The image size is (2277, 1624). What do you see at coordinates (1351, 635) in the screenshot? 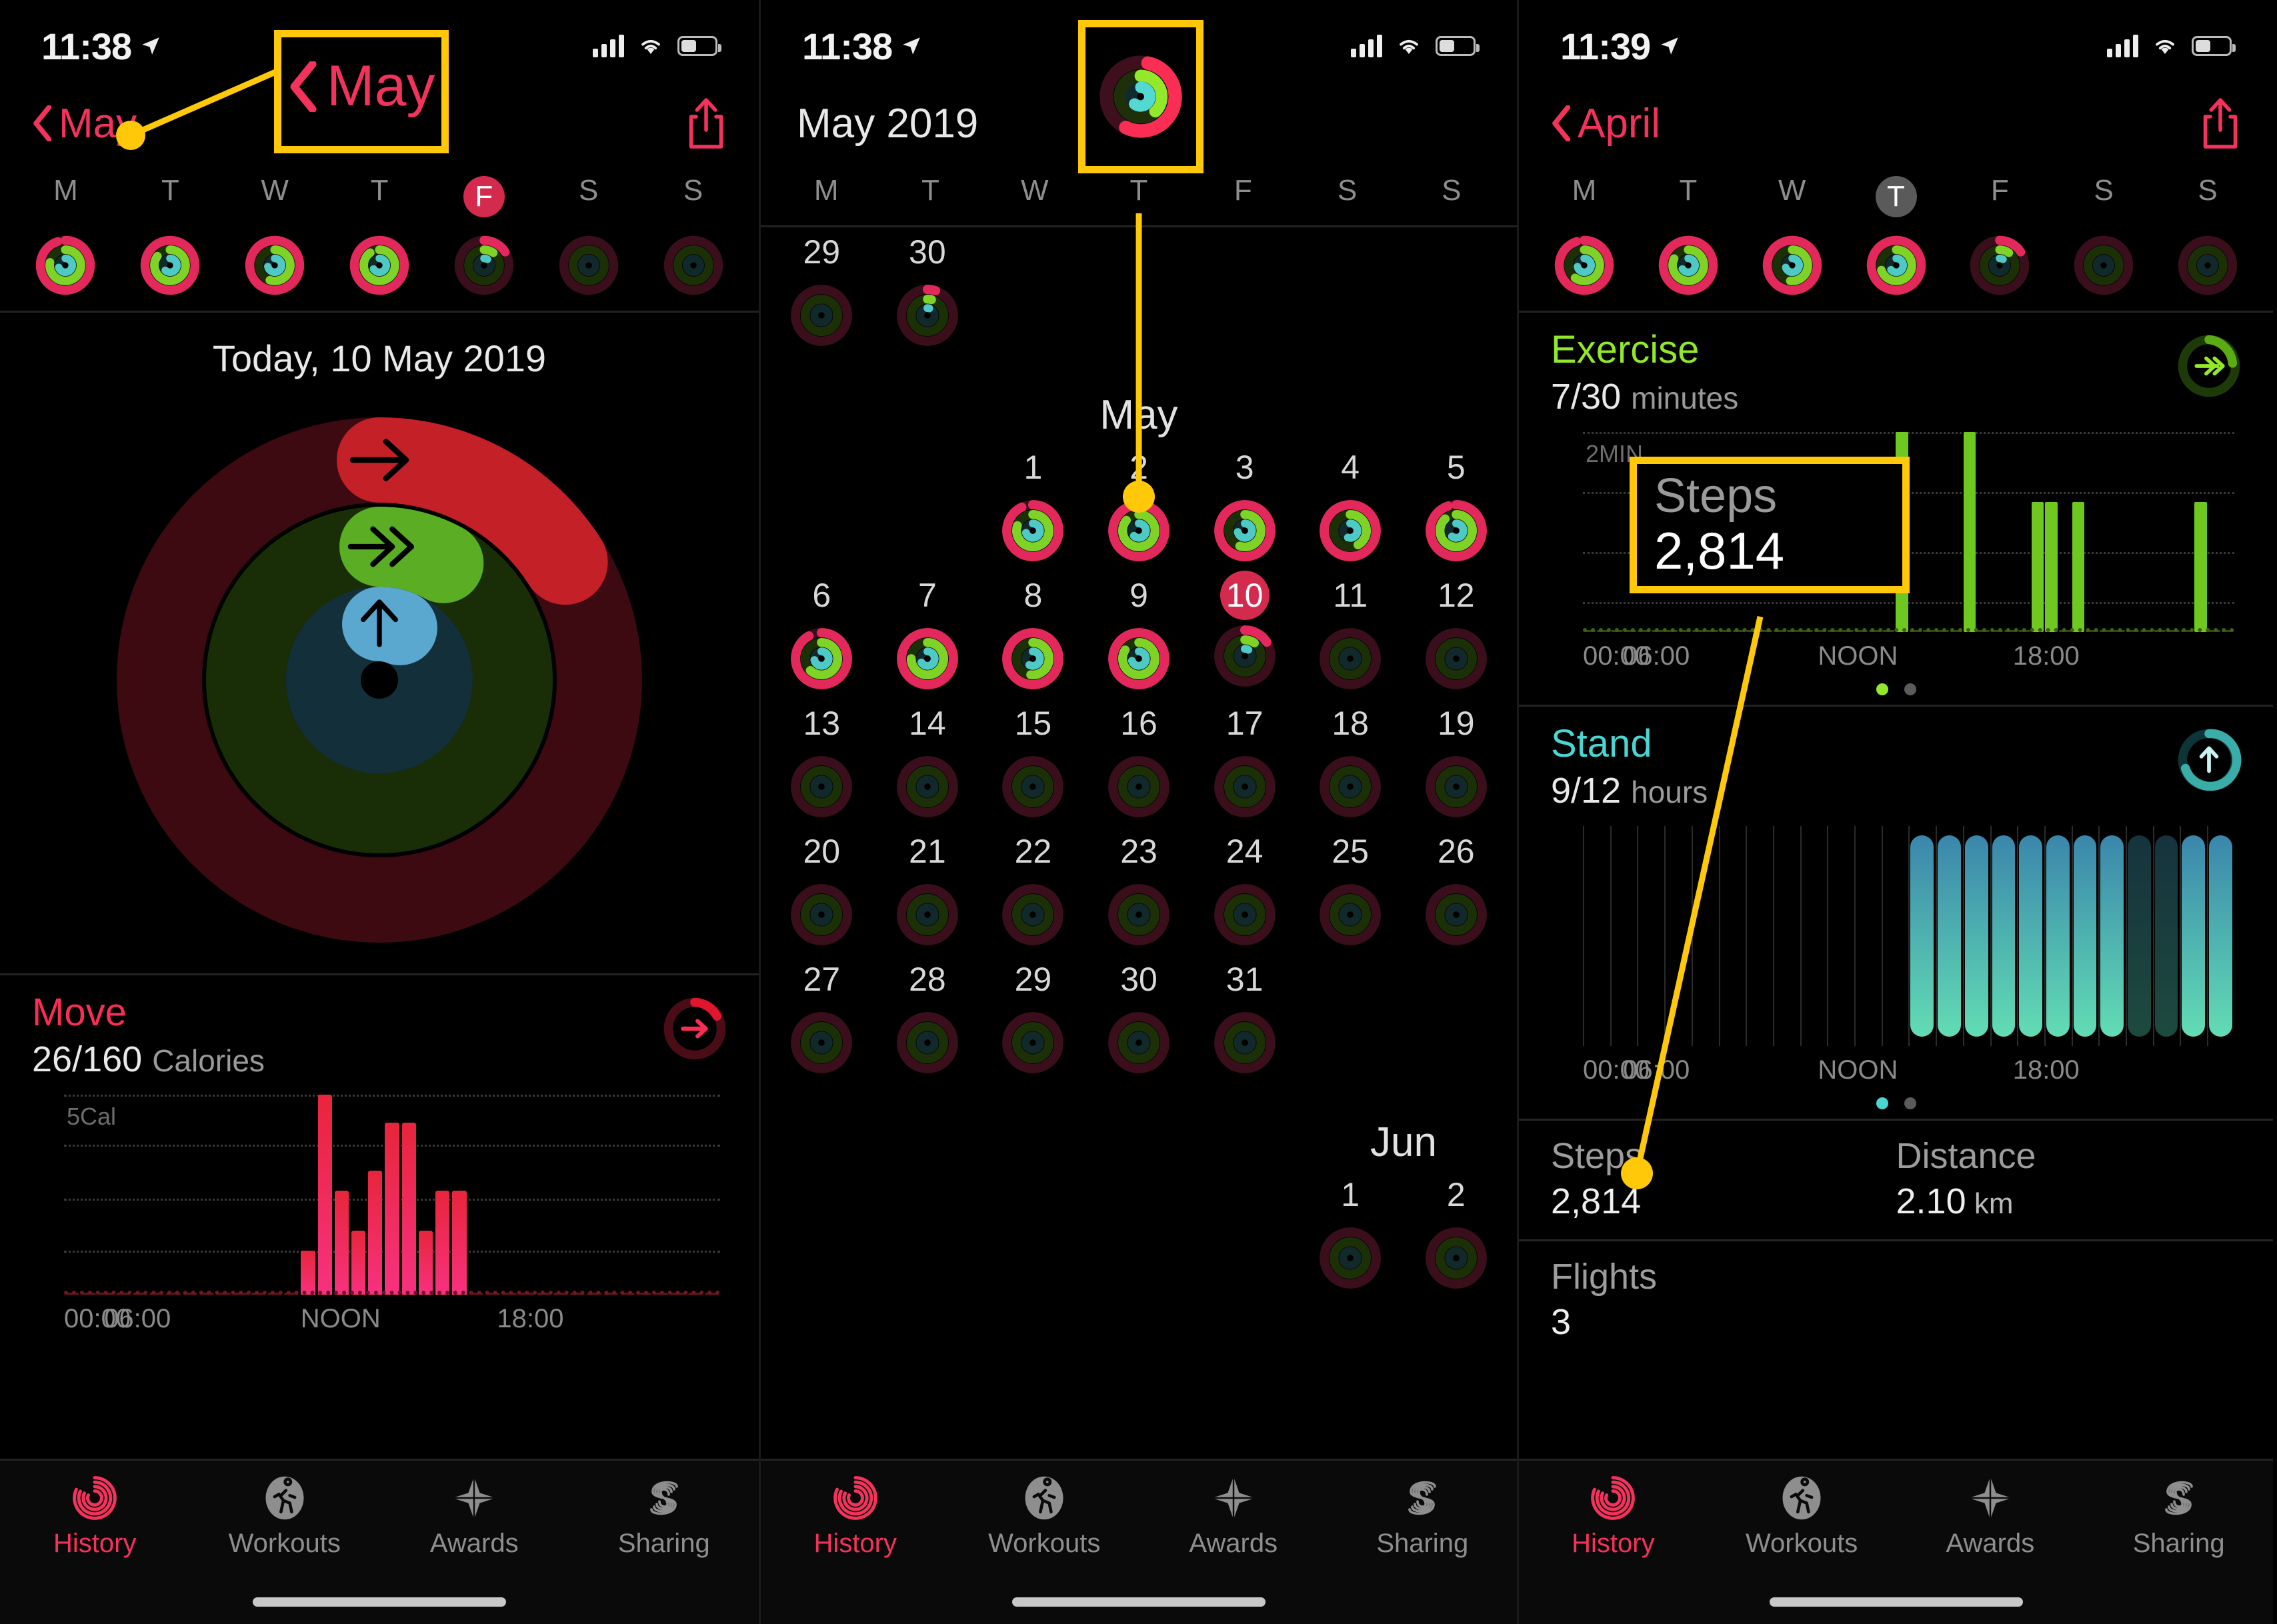
I see `calendar-day-cell: 11` at bounding box center [1351, 635].